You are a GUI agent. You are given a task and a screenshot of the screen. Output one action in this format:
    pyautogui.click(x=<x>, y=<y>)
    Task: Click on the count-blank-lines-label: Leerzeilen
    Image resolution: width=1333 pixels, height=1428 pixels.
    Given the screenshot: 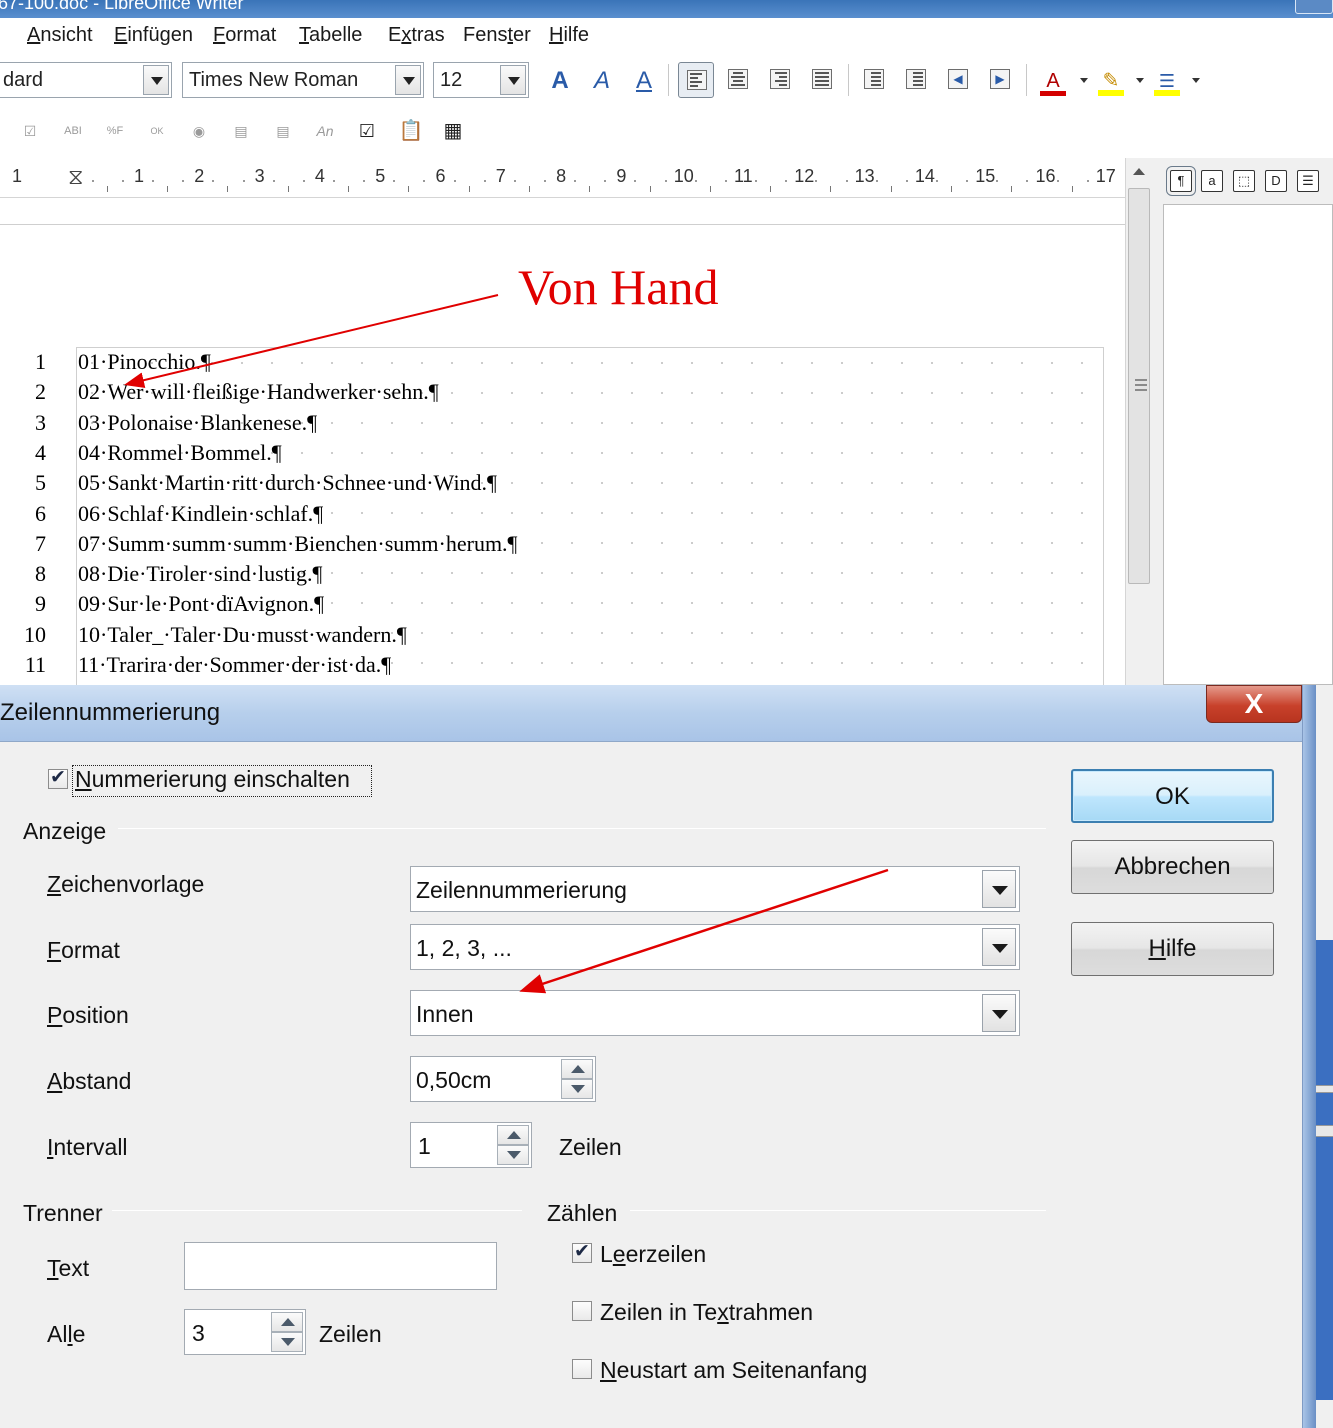 What is the action you would take?
    pyautogui.click(x=653, y=1254)
    